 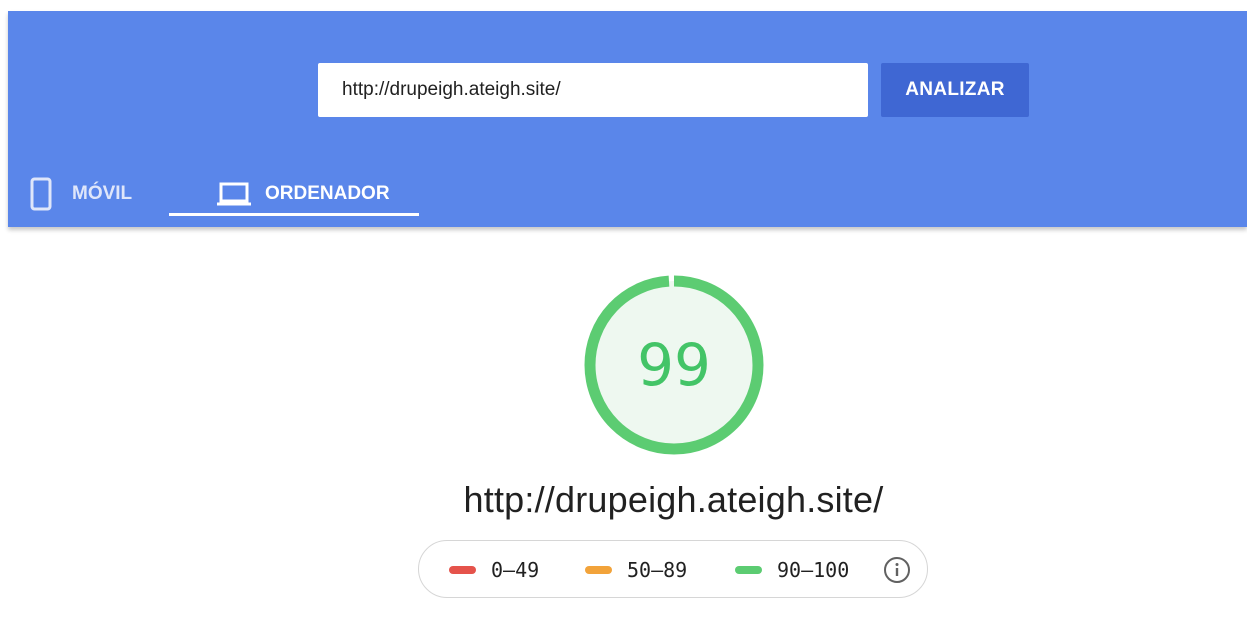 I want to click on legend-label: 90–100, so click(x=813, y=570).